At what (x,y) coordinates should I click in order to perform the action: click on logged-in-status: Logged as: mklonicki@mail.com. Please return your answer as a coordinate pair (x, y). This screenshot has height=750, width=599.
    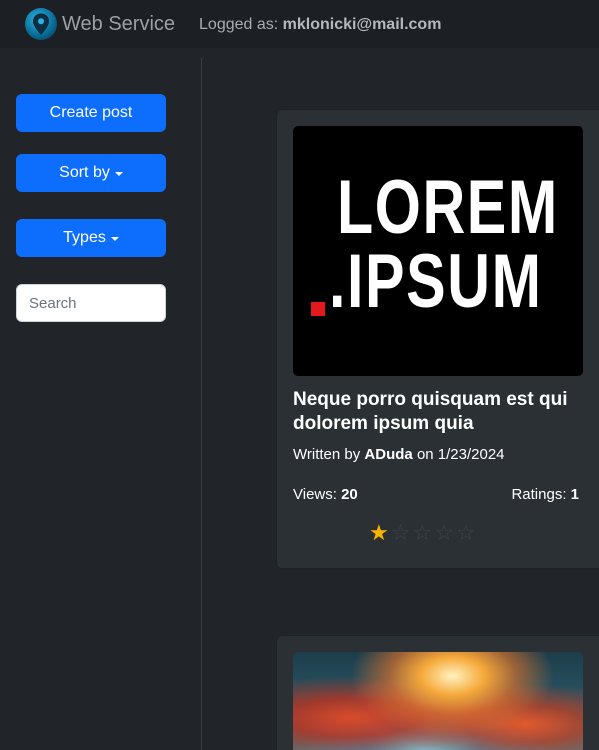
    Looking at the image, I should click on (320, 25).